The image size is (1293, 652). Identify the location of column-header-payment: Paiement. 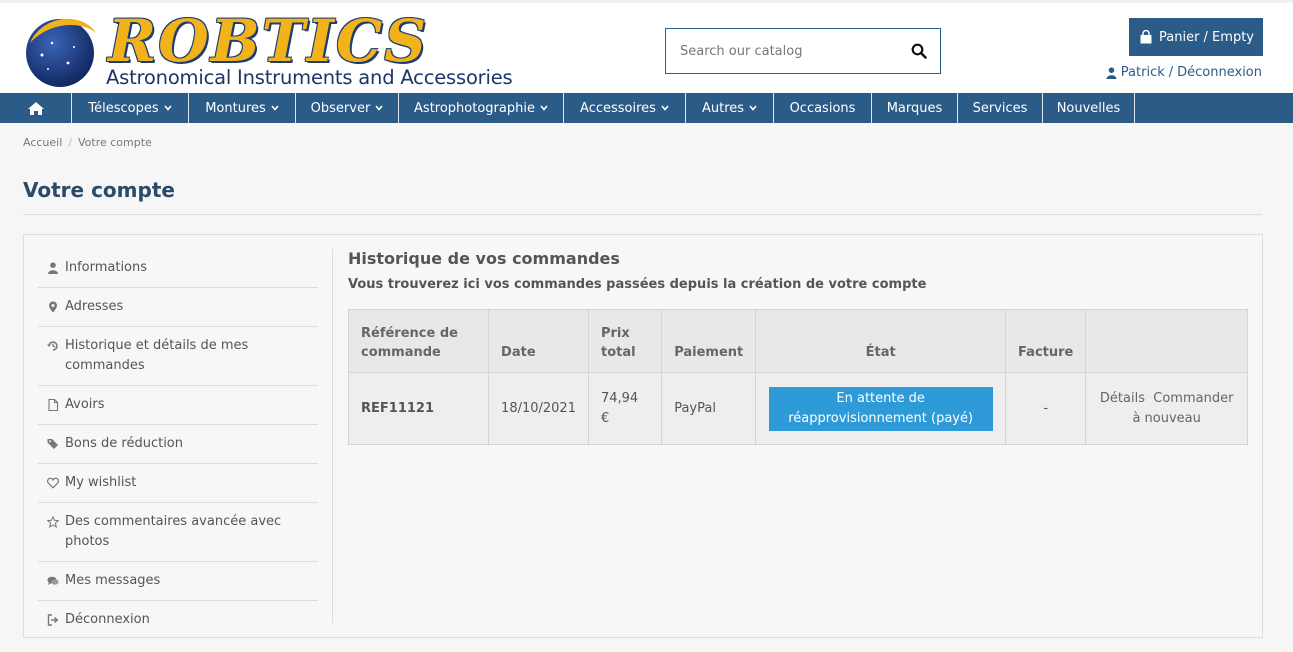
(709, 341).